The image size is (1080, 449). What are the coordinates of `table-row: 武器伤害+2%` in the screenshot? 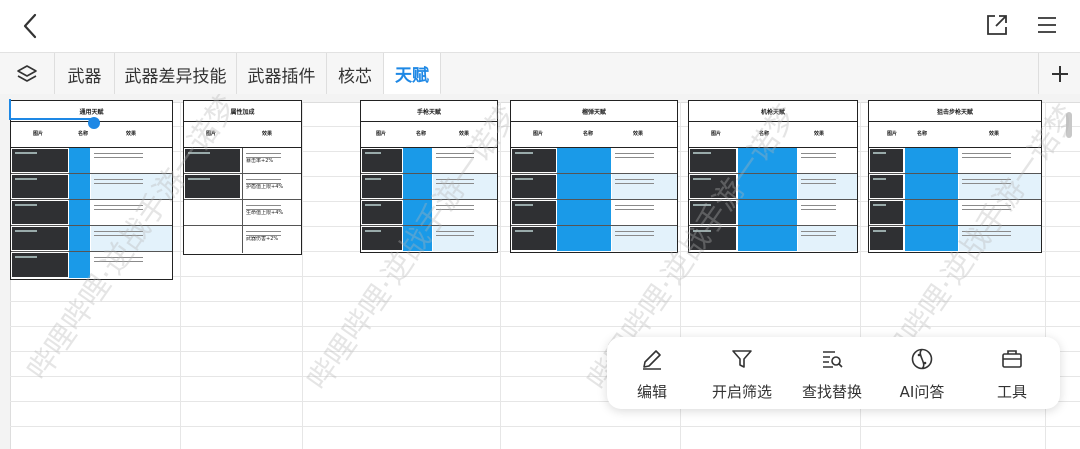 It's located at (242, 239).